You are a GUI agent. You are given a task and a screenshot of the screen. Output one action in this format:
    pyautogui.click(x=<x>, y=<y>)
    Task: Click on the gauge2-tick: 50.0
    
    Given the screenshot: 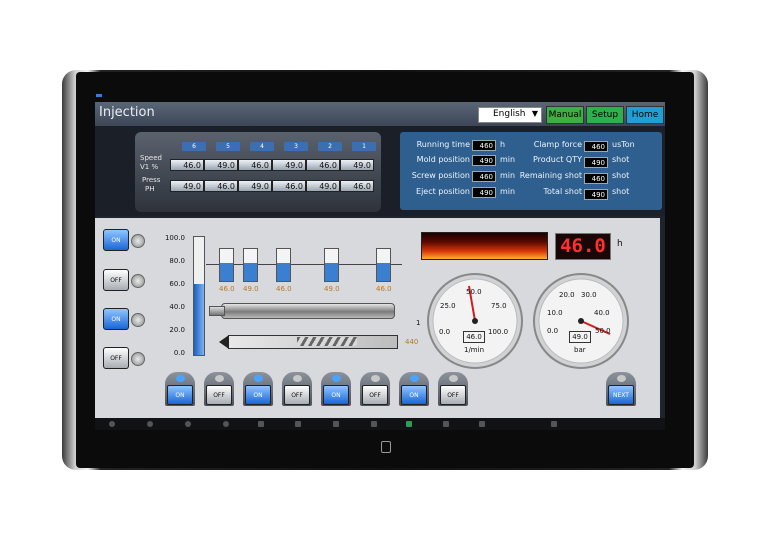 What is the action you would take?
    pyautogui.click(x=603, y=331)
    